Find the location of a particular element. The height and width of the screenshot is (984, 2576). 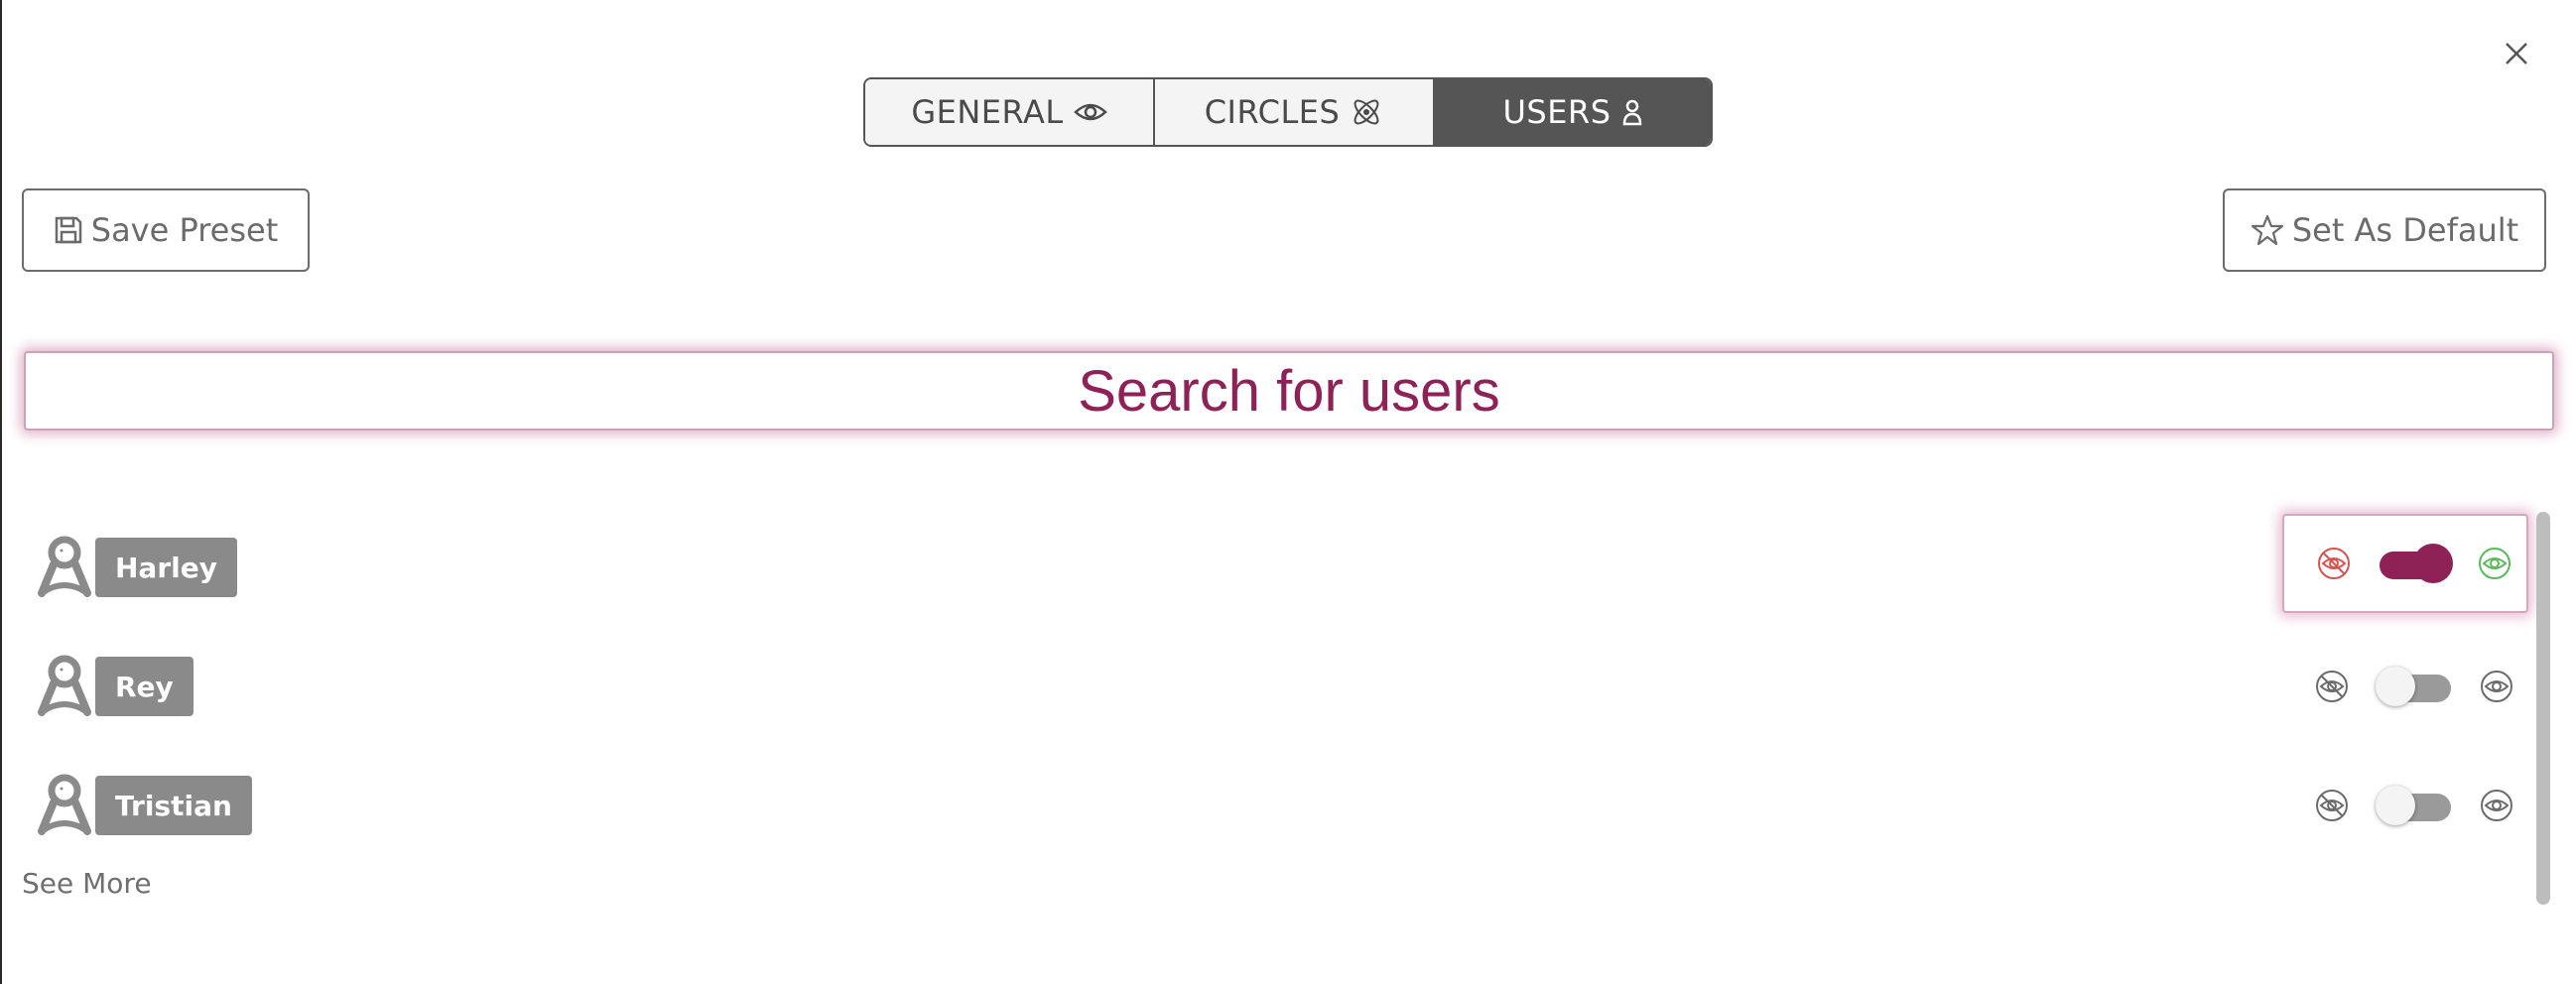

search-input is located at coordinates (1289, 390).